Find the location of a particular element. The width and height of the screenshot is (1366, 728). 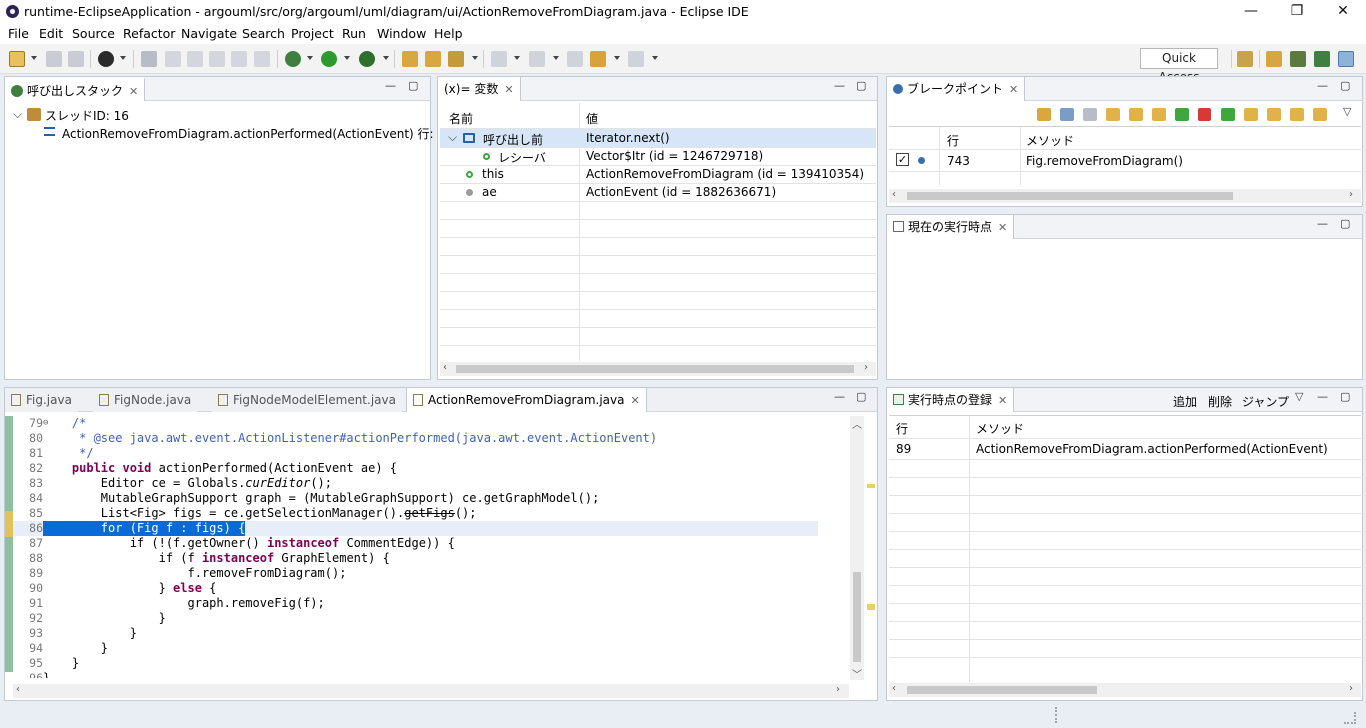

debug-perspective-icon is located at coordinates (1322, 59).